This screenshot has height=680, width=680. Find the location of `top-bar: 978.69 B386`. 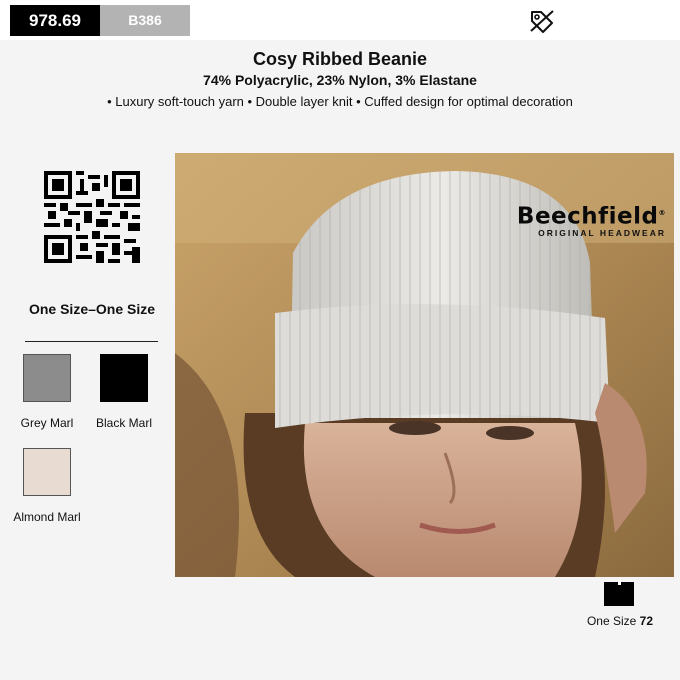

top-bar: 978.69 B386 is located at coordinates (340, 20).